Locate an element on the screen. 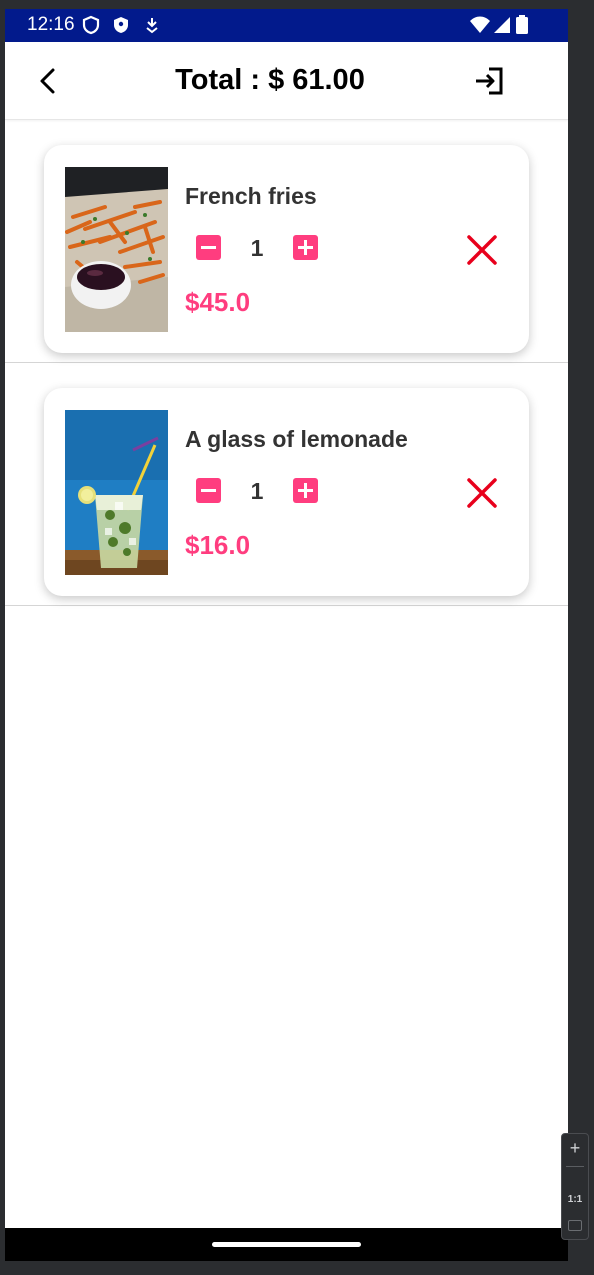 The height and width of the screenshot is (1275, 594). download-icon is located at coordinates (152, 25).